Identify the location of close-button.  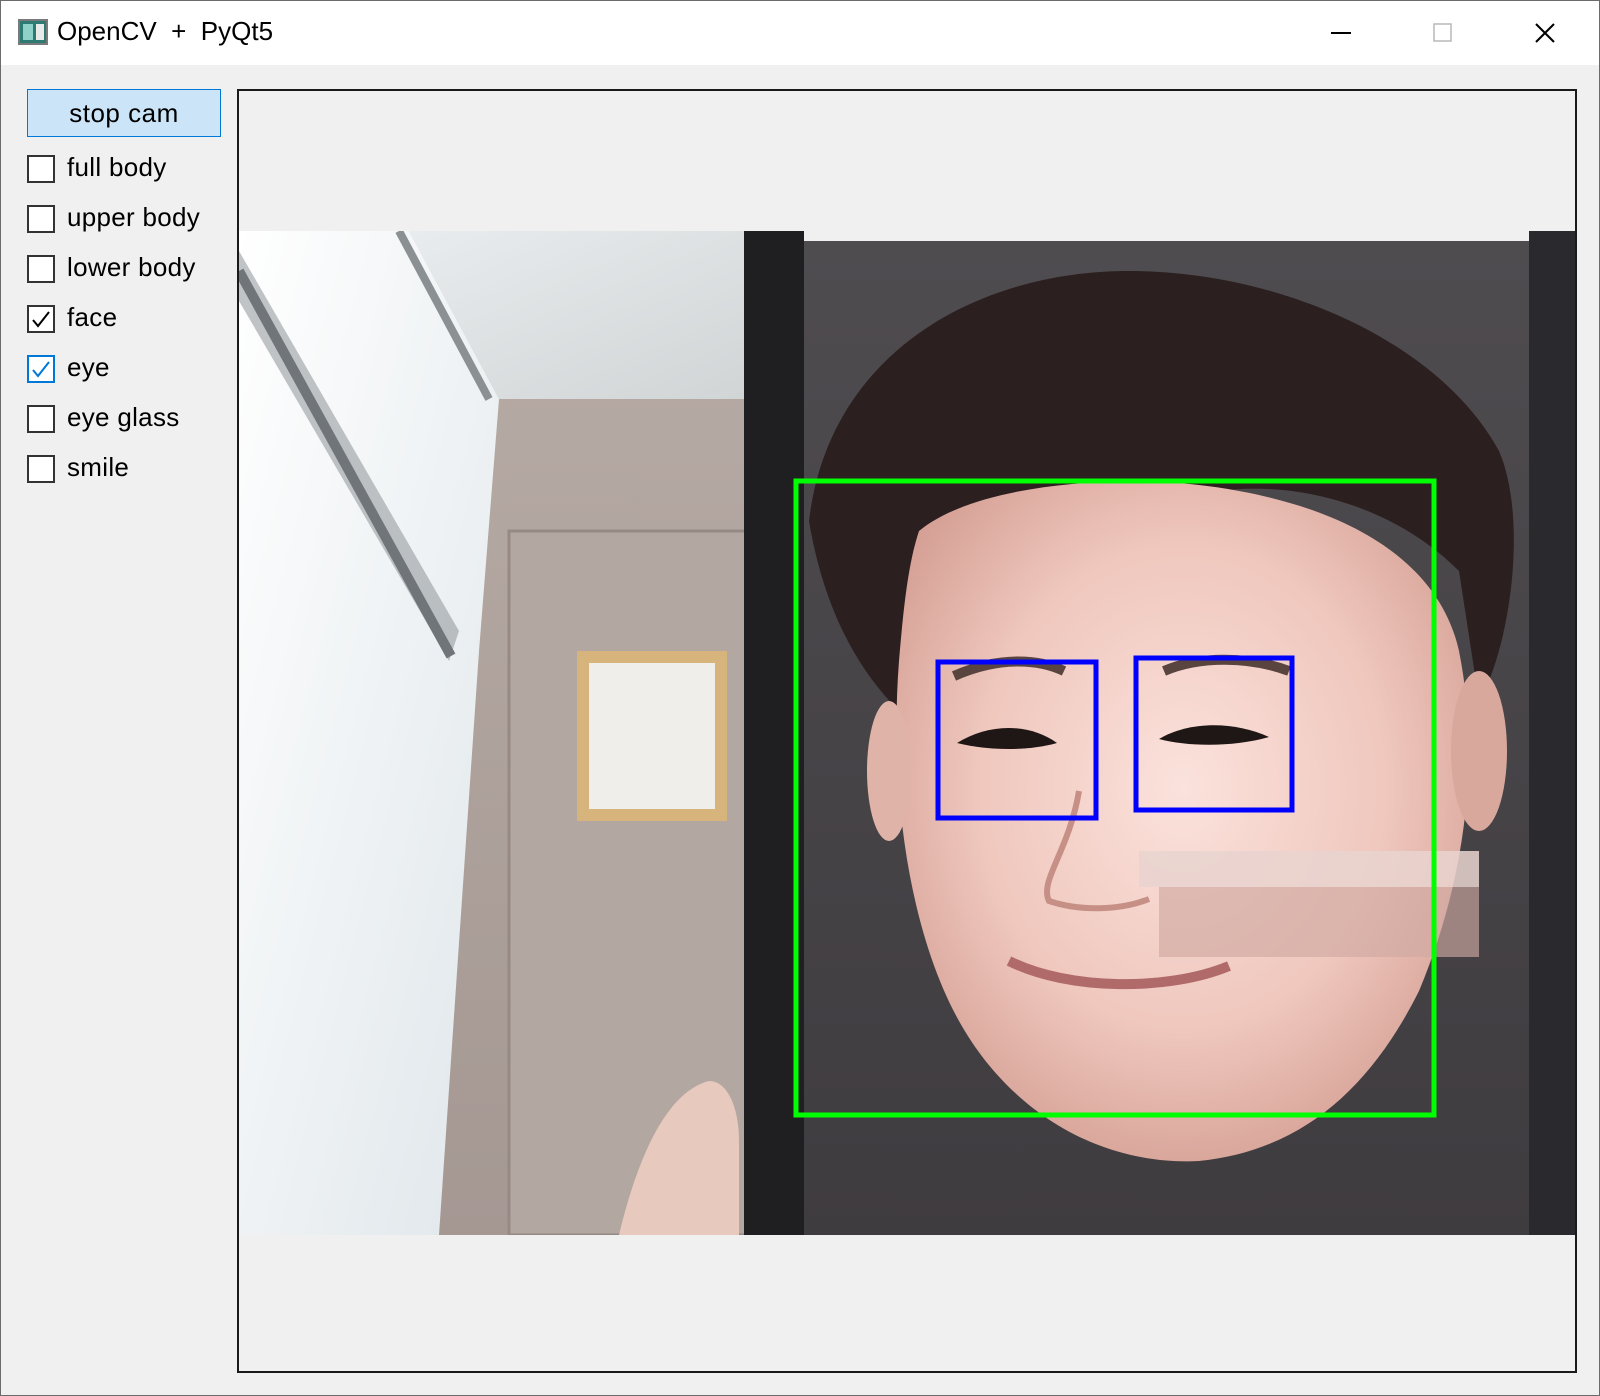
(1545, 33).